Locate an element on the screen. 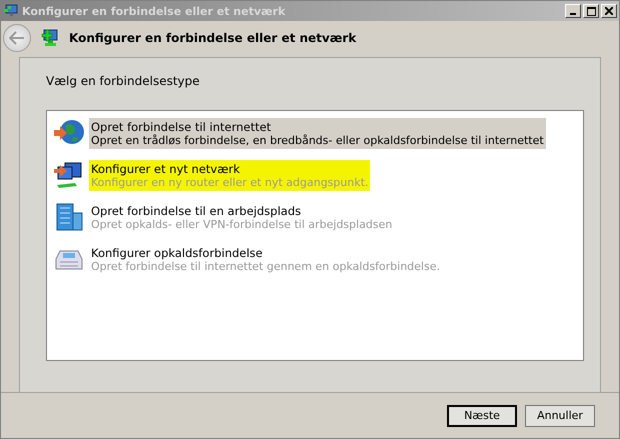 The image size is (620, 439). option-description: Konfigurer en ny router eller et nyt adgangspunkt. is located at coordinates (229, 182).